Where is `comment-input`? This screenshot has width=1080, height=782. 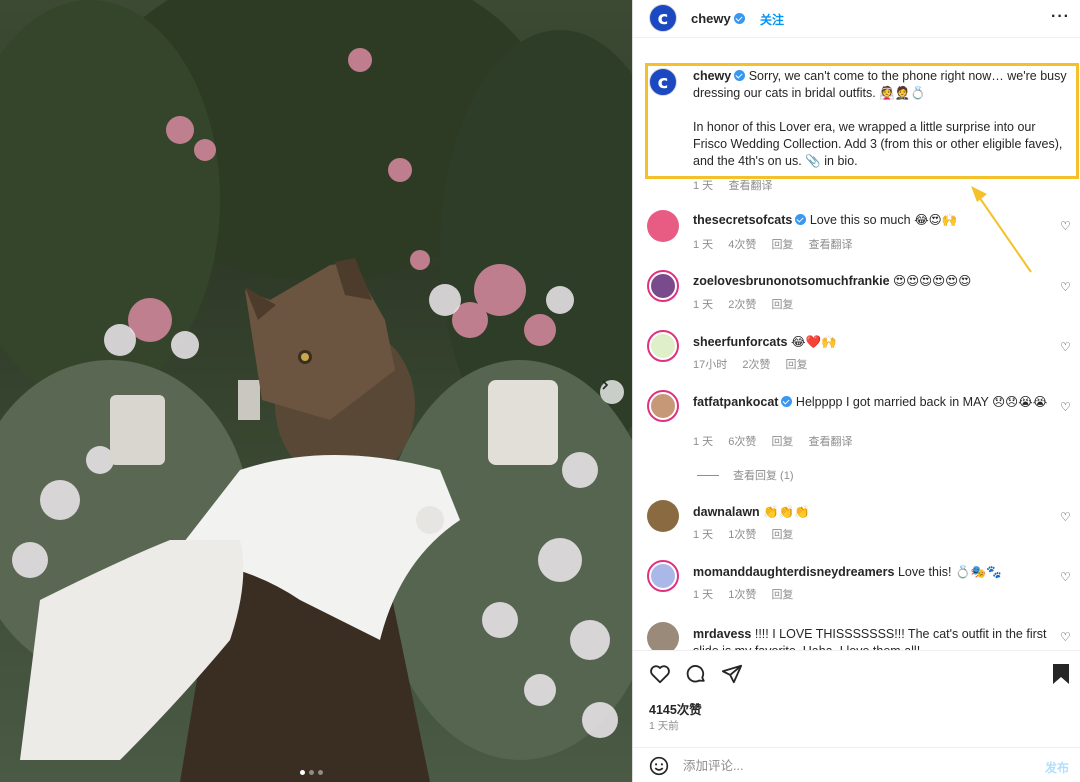
comment-input is located at coordinates (853, 766).